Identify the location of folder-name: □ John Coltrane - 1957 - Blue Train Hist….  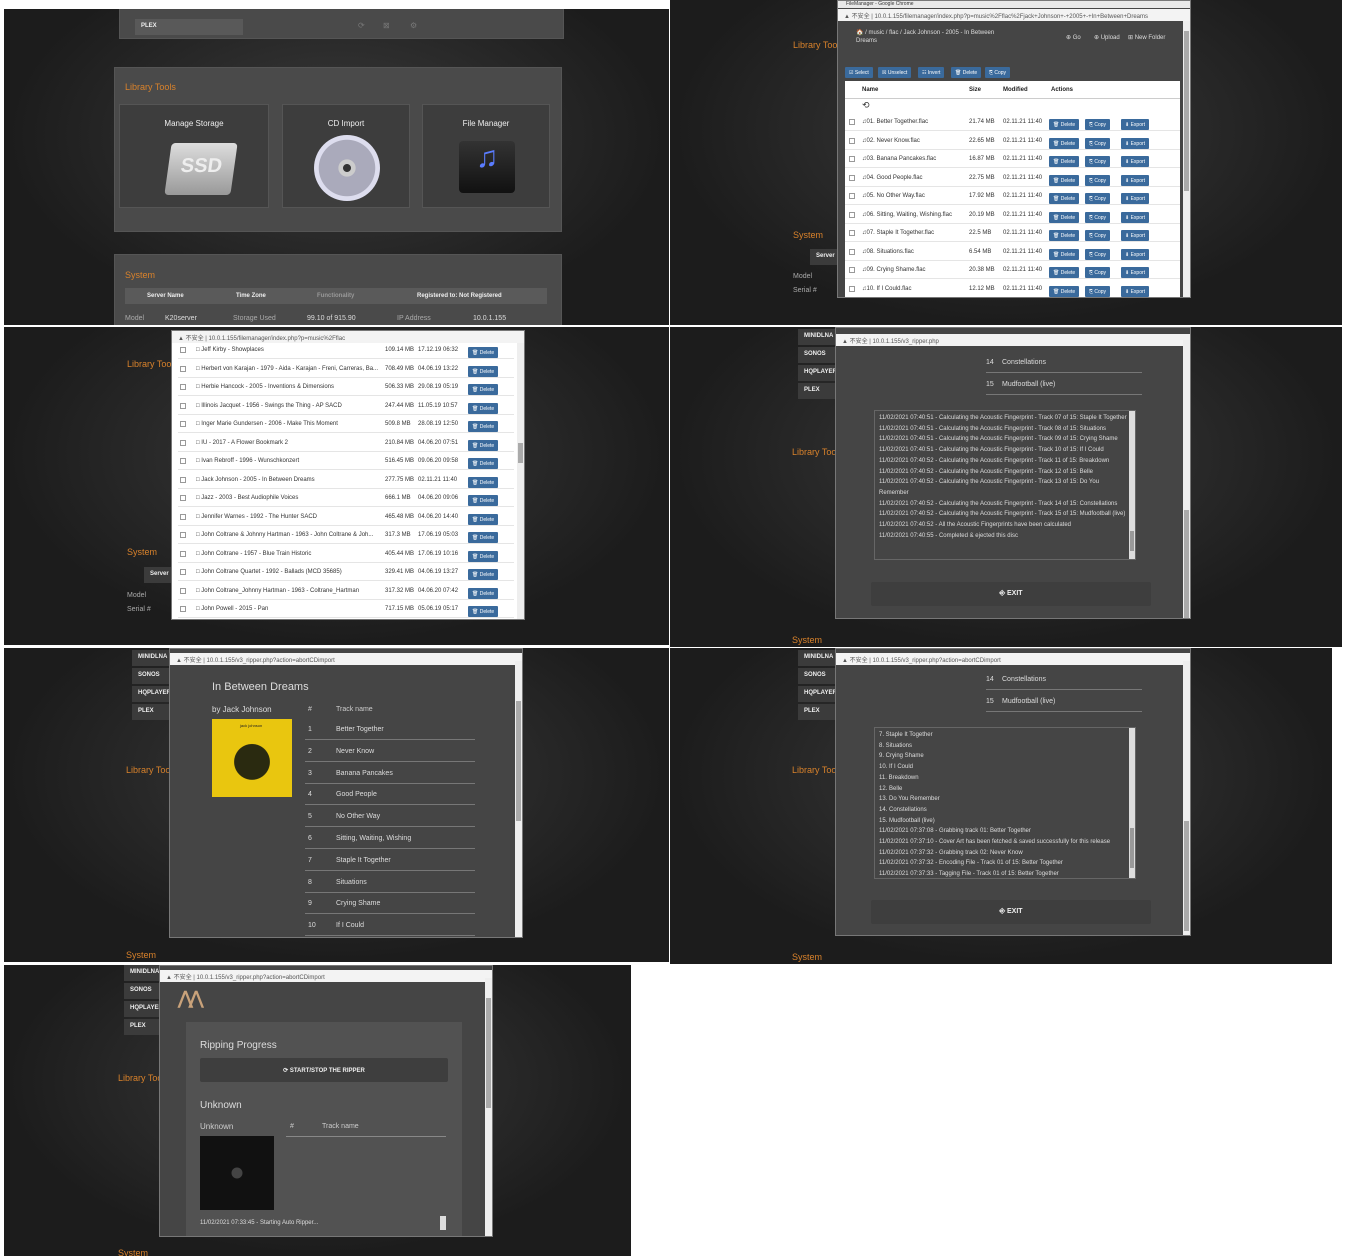
(253, 554).